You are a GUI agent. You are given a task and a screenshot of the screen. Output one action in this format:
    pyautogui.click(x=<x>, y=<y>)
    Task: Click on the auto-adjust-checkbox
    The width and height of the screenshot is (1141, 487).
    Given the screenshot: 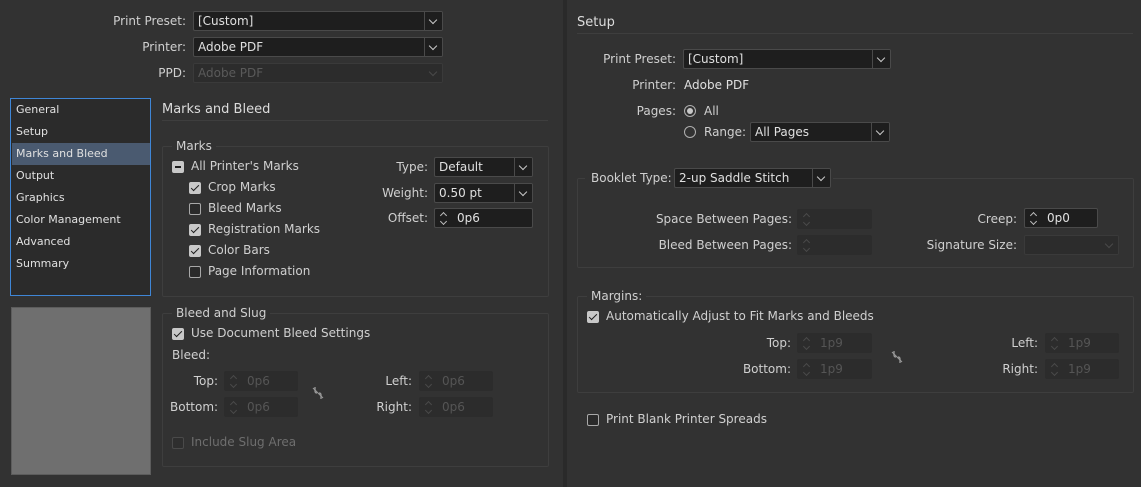 What is the action you would take?
    pyautogui.click(x=593, y=317)
    